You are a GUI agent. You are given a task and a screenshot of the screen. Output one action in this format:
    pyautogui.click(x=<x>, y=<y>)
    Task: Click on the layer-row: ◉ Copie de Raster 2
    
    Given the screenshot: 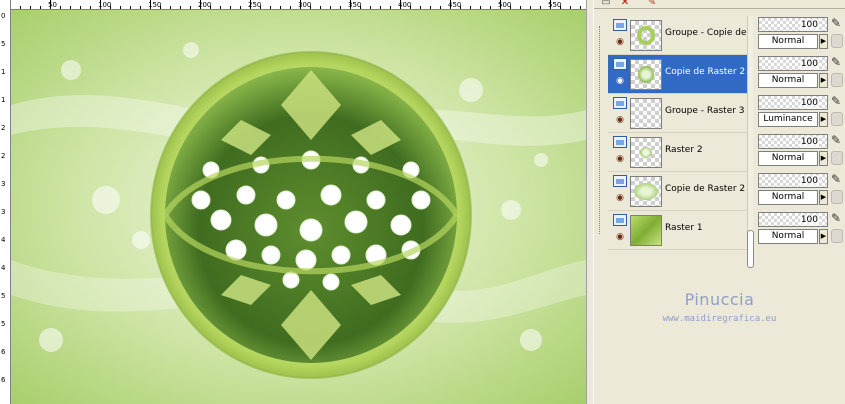 What is the action you would take?
    pyautogui.click(x=678, y=191)
    